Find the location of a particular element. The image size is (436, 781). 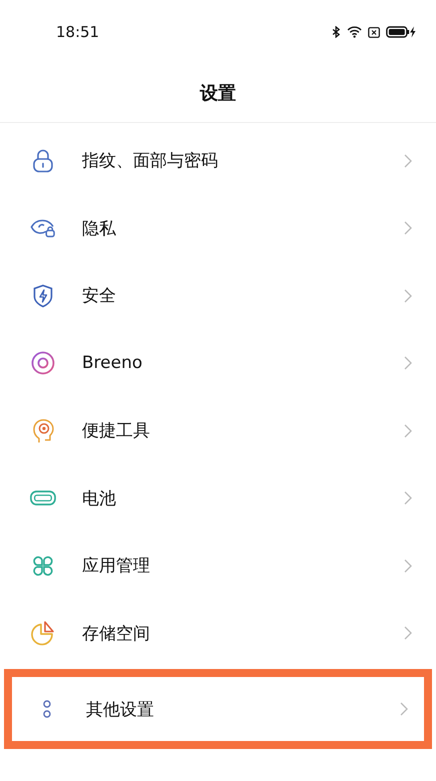

settings-row: 隐私 is located at coordinates (218, 228).